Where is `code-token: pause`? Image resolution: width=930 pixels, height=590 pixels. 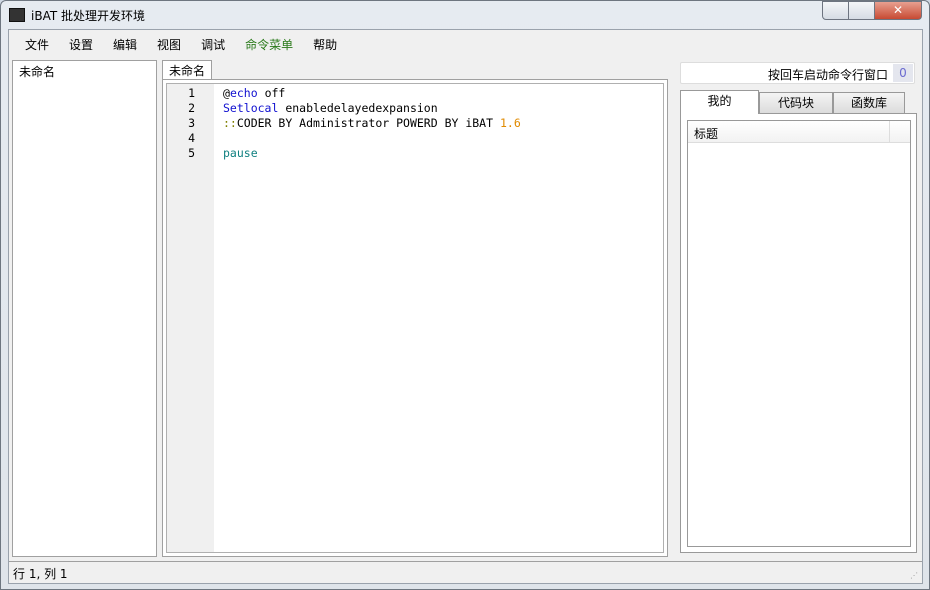
code-token: pause is located at coordinates (240, 153).